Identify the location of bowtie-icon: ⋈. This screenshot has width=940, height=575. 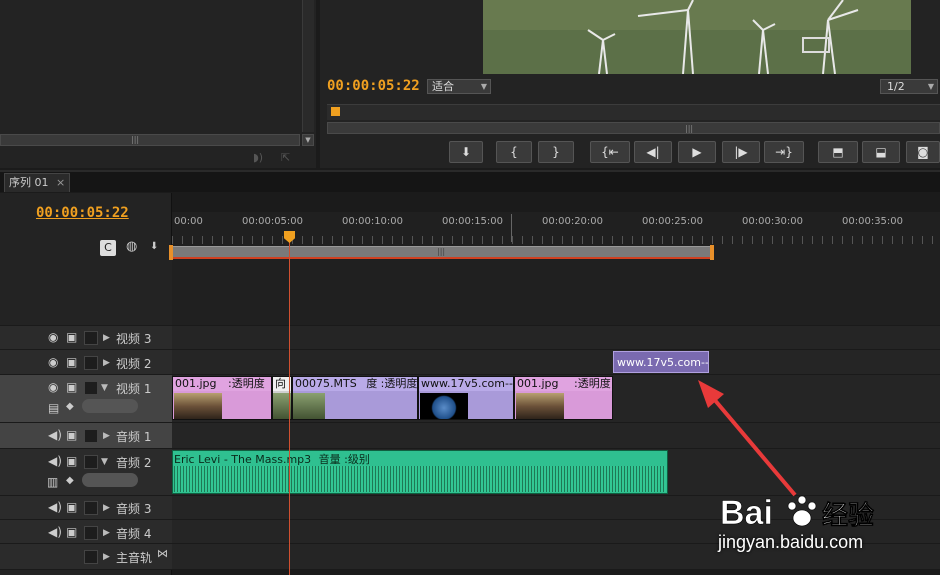
(162, 553).